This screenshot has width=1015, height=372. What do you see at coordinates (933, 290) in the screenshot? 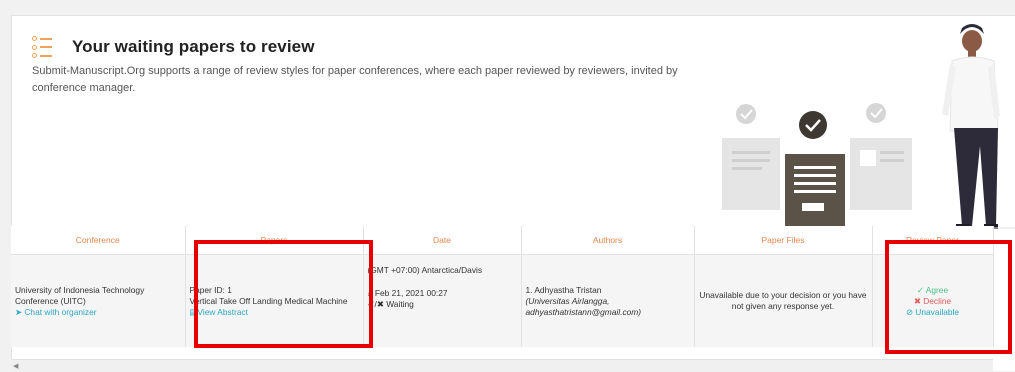
I see `agree-button: ✓ Agree` at bounding box center [933, 290].